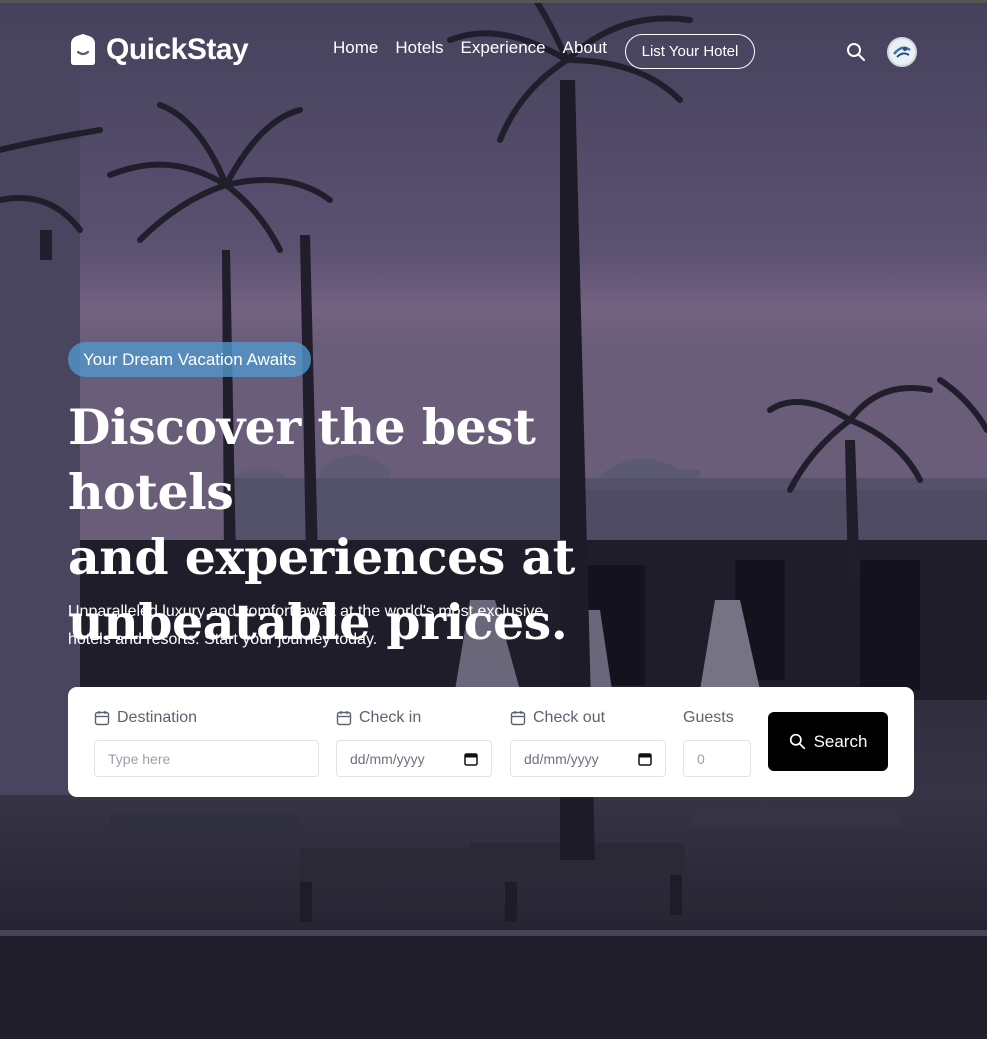 This screenshot has height=1039, width=987. What do you see at coordinates (321, 557) in the screenshot?
I see `headline-line: and experiences at` at bounding box center [321, 557].